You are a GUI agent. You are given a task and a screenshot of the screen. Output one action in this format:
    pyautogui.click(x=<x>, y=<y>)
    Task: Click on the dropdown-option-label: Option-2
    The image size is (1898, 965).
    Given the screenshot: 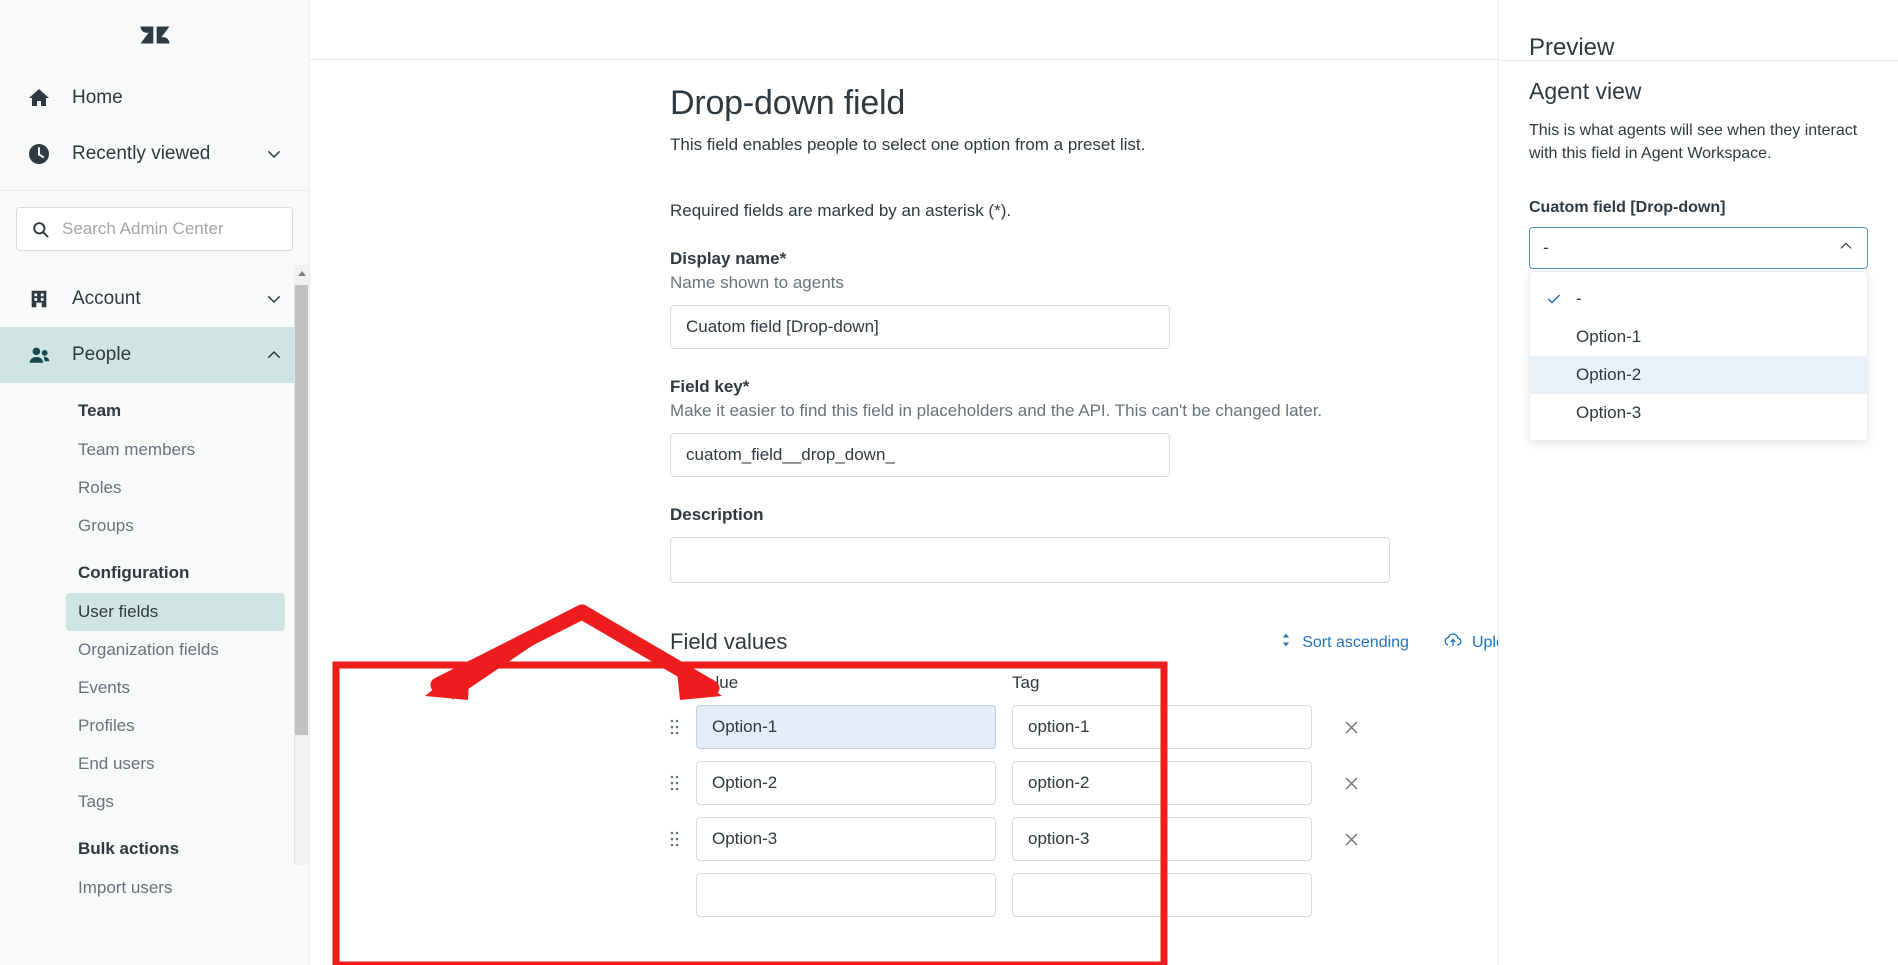 What is the action you would take?
    pyautogui.click(x=1609, y=375)
    